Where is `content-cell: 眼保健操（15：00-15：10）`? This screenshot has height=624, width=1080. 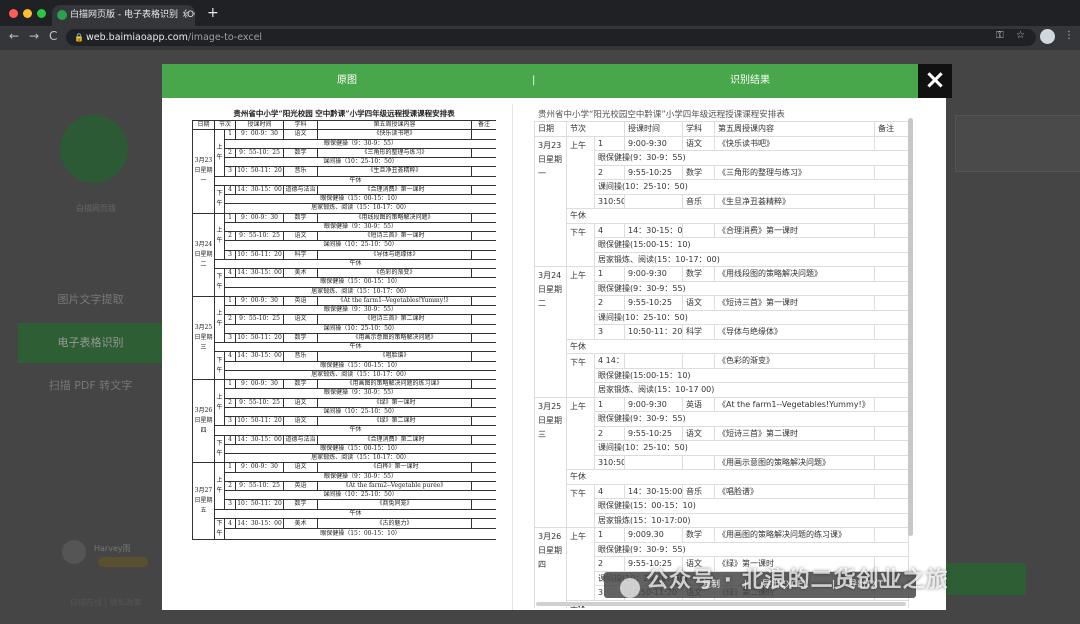
content-cell: 眼保健操（15：00-15：10） is located at coordinates (359, 534).